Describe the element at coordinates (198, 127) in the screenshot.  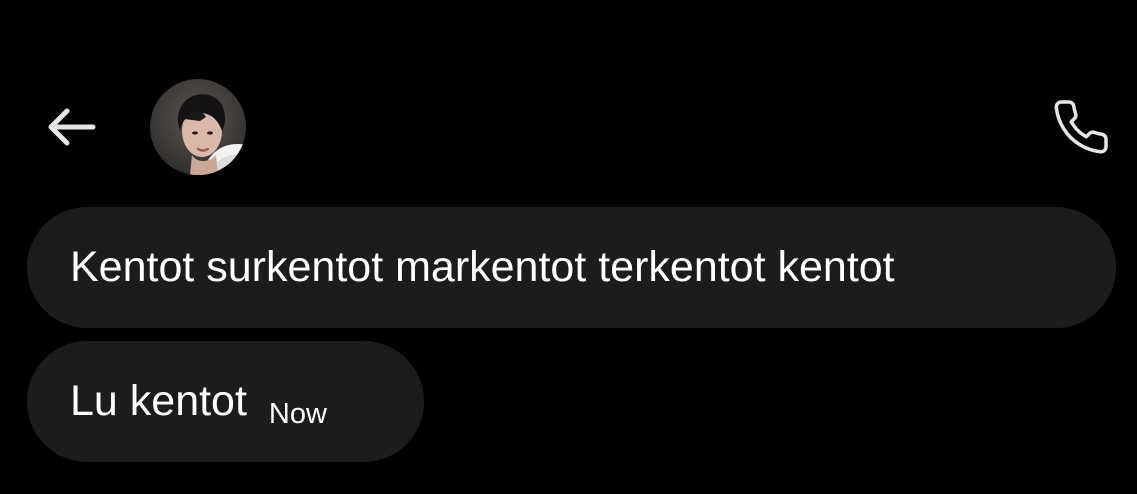
I see `contact-avatar` at that location.